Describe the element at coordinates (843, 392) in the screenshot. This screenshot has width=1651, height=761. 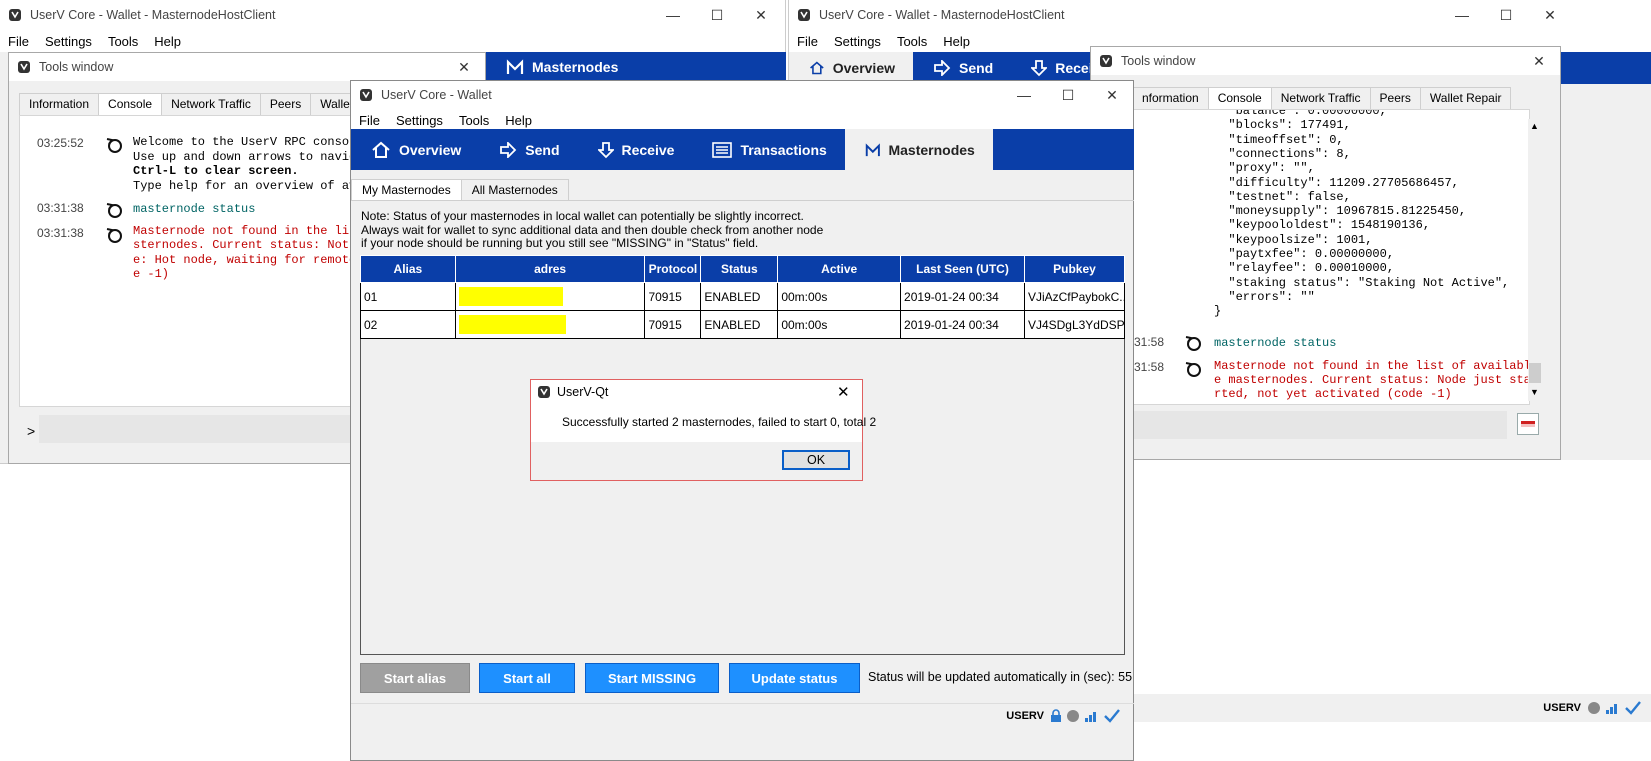
I see `dialog-close-button: ✕` at that location.